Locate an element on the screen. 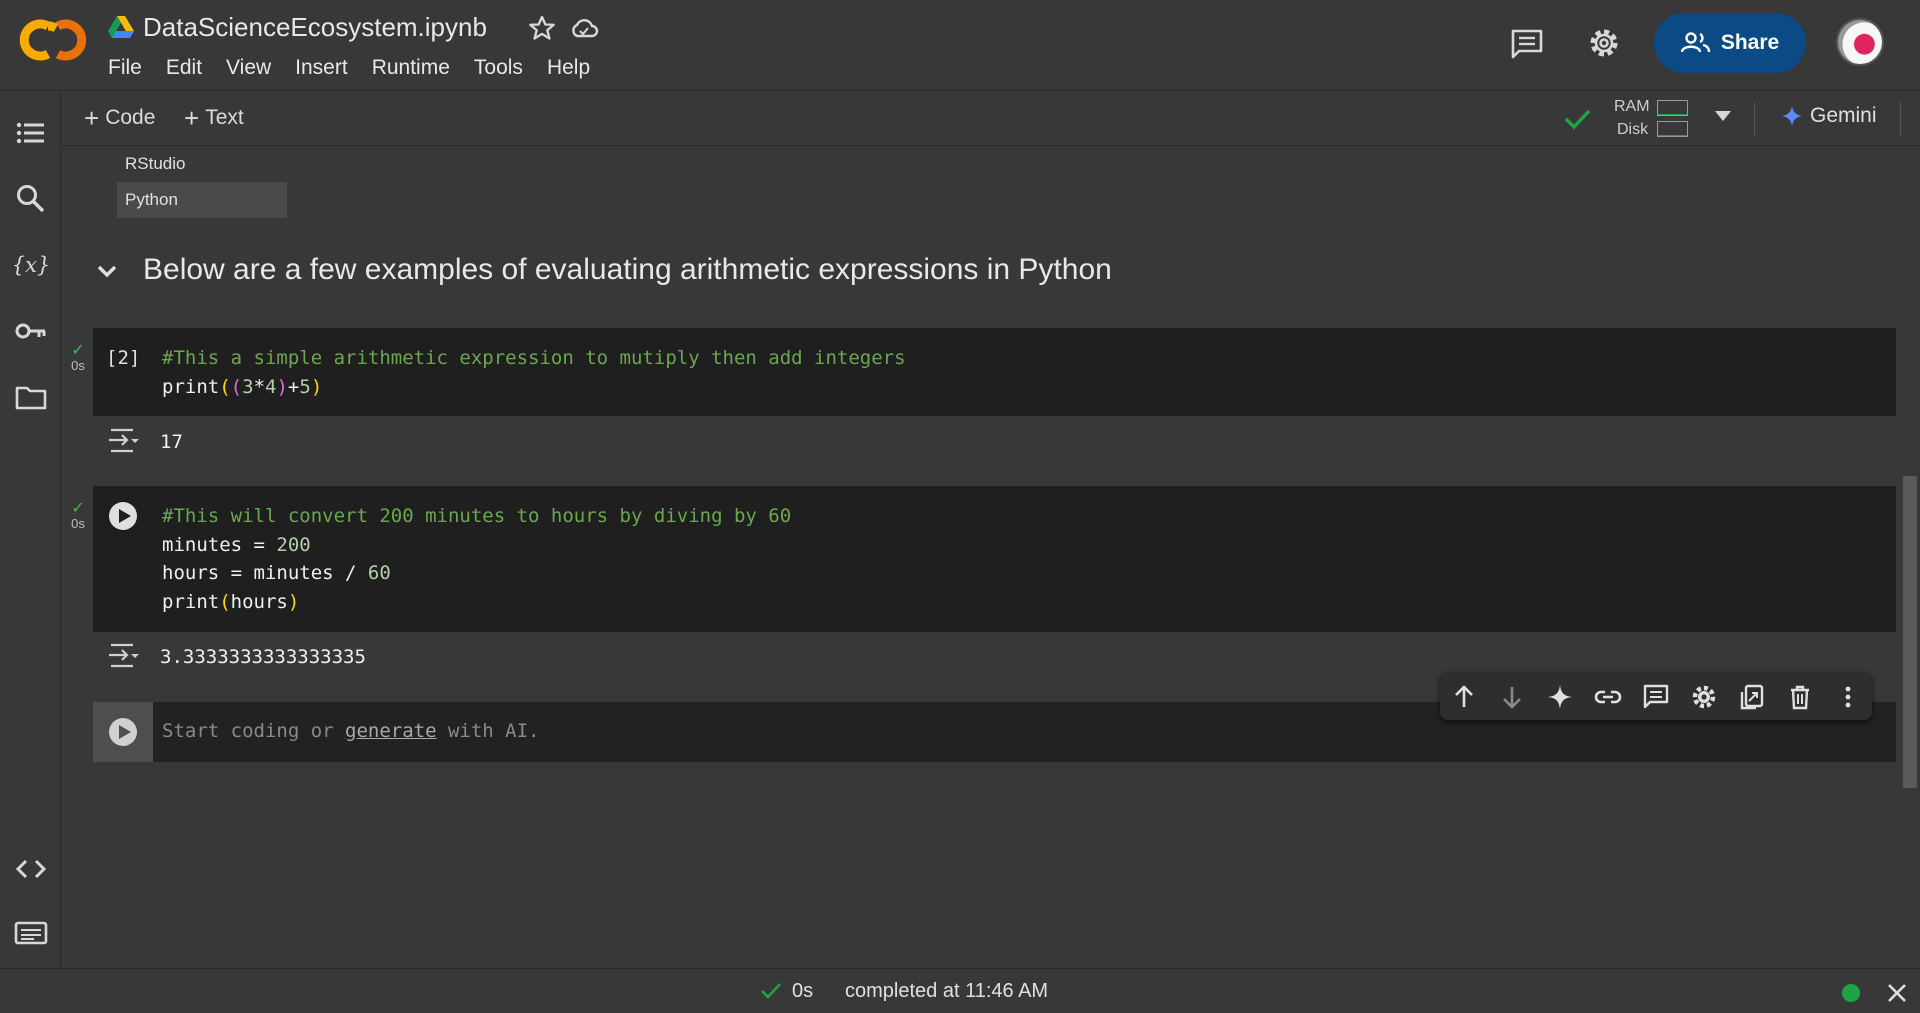 The image size is (1920, 1013). cell-output: 3.3333333333333335 is located at coordinates (263, 657).